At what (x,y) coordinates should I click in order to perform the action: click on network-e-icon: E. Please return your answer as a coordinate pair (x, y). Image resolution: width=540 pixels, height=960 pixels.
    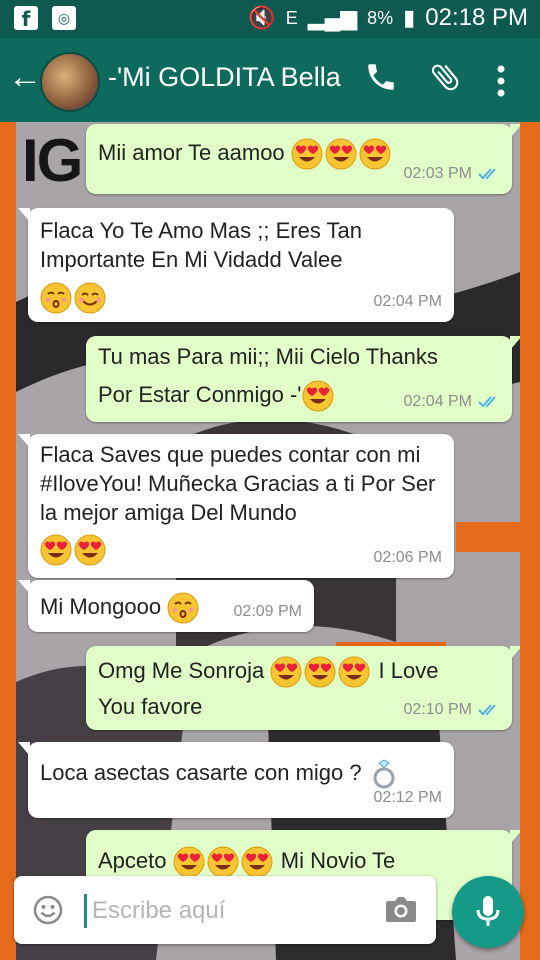
    Looking at the image, I should click on (291, 17).